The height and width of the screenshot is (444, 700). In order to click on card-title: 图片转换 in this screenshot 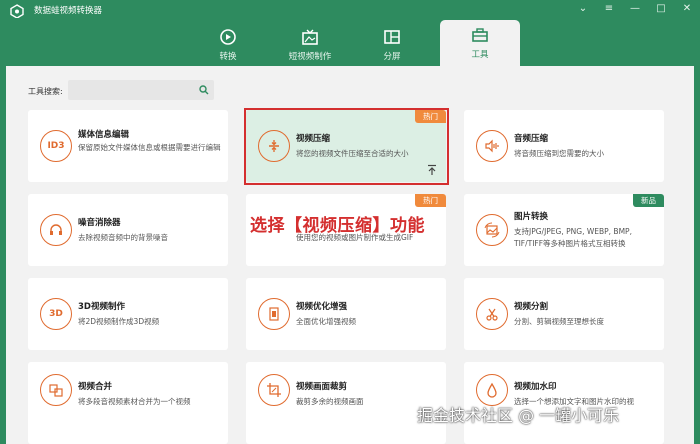, I will do `click(531, 217)`.